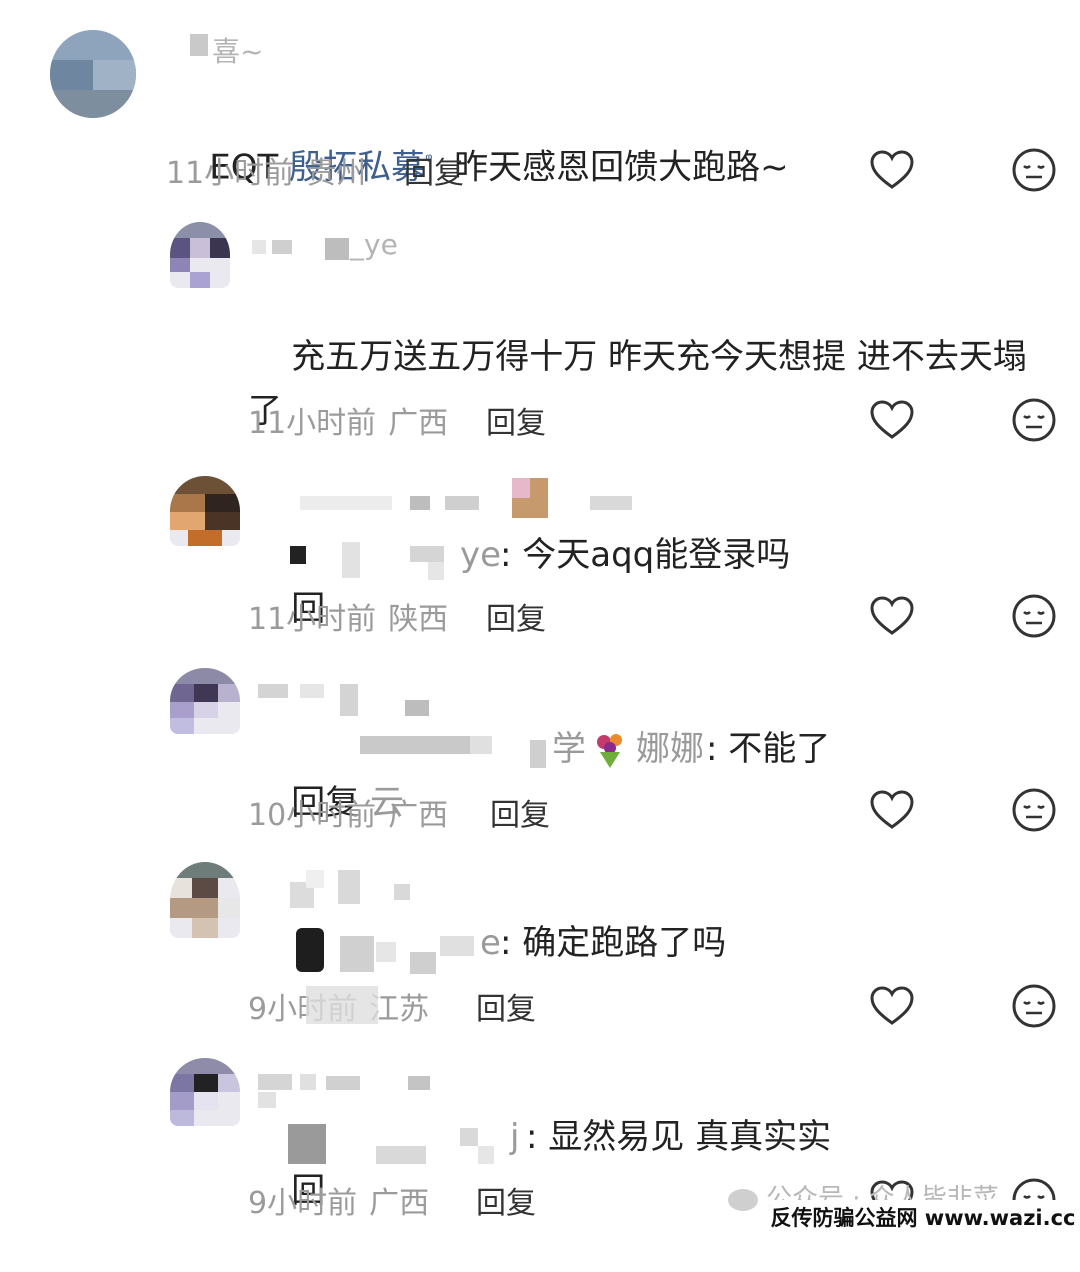  Describe the element at coordinates (923, 1218) in the screenshot. I see `site-watermark: 反传防骗公益网 www.wazi.cc` at that location.